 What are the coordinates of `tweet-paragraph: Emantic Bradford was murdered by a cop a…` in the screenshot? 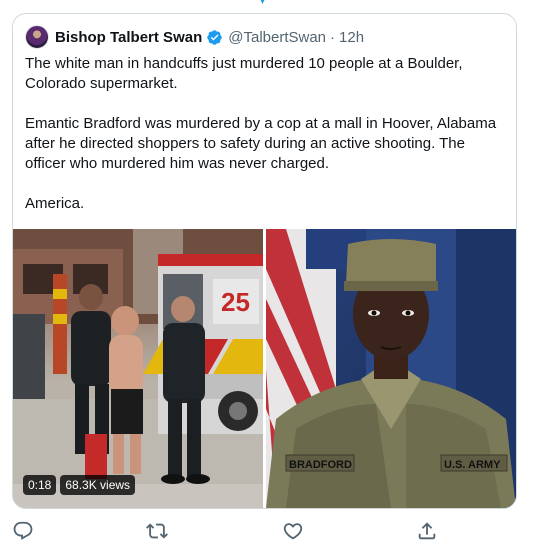 It's located at (261, 143).